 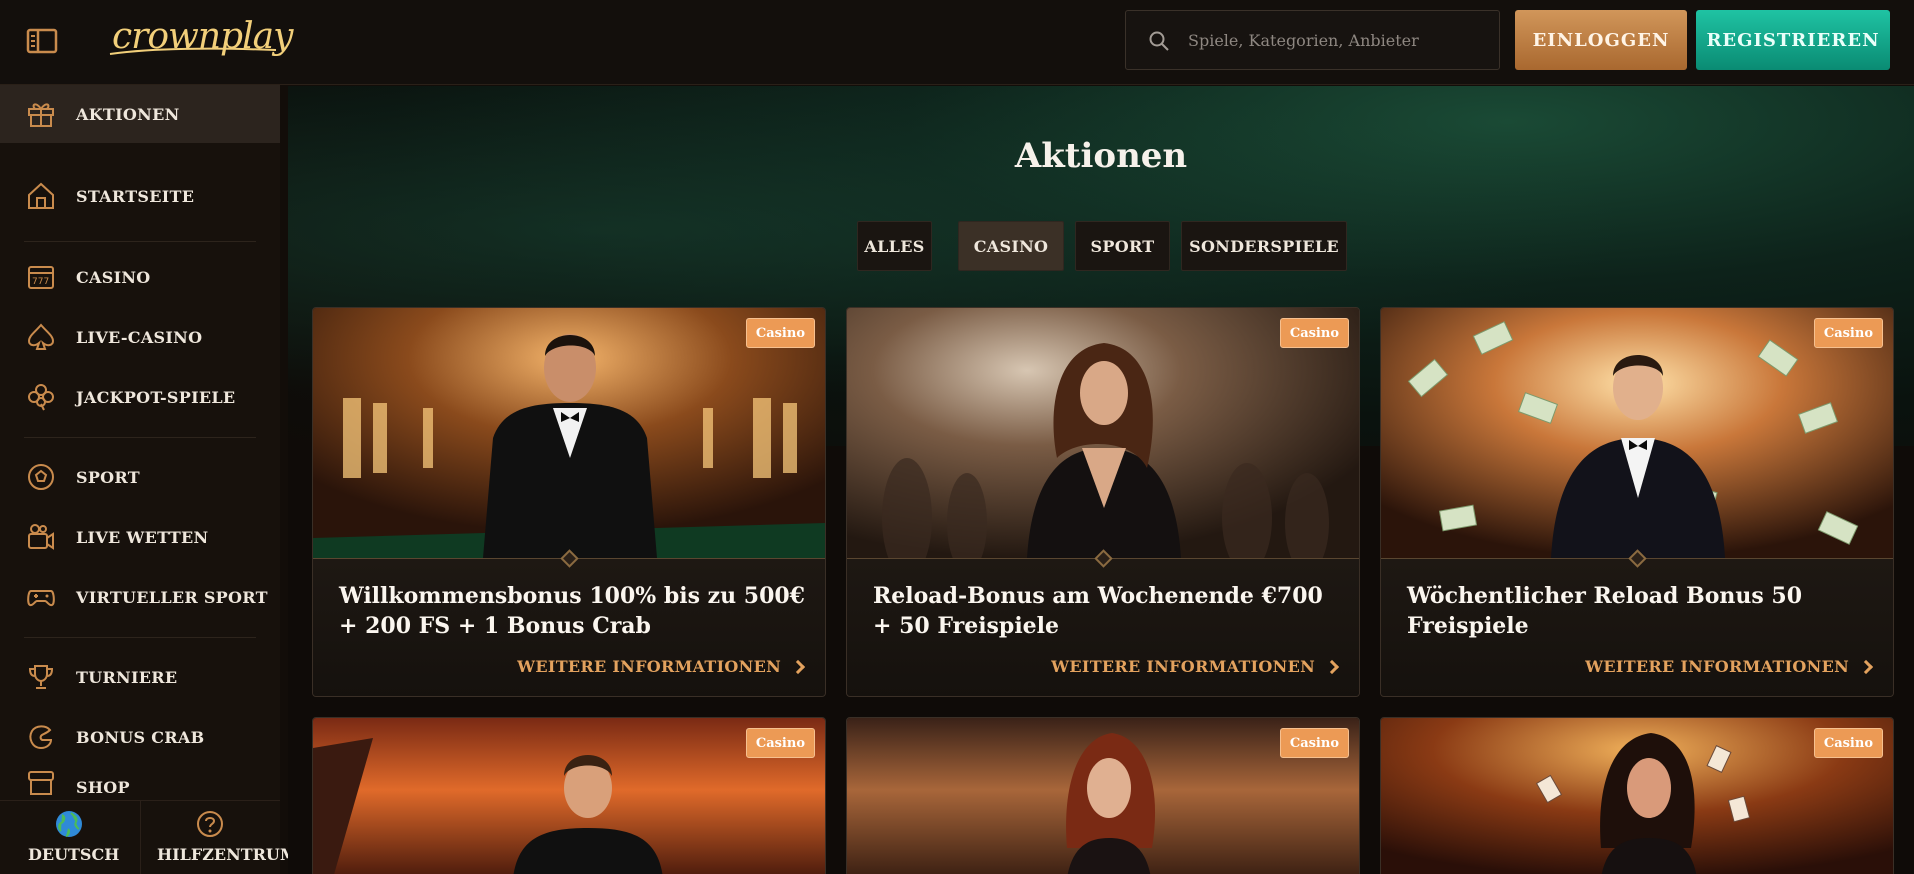 I want to click on sidebar-item-label: VIRTUELLER SPORT, so click(x=172, y=597).